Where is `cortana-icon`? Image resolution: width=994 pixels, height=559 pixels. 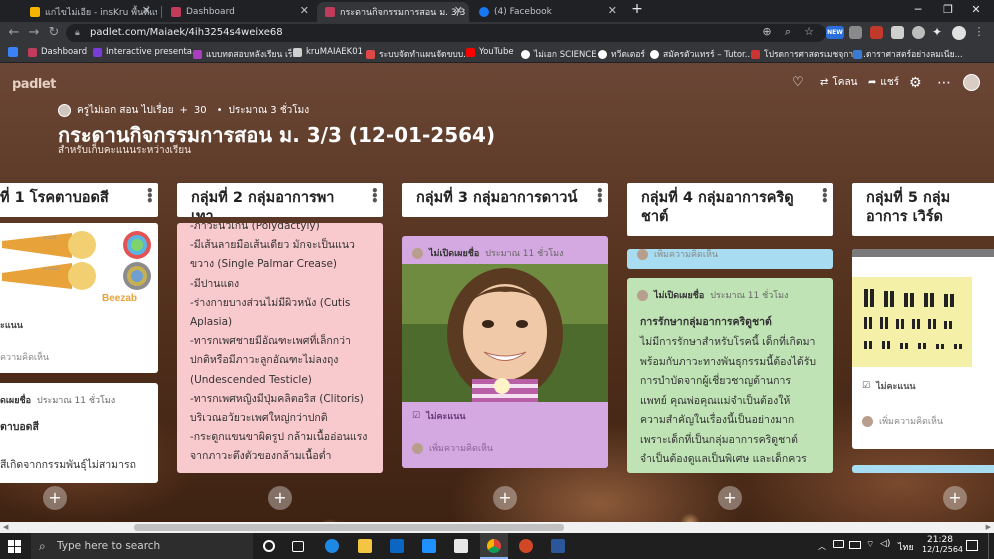
cortana-icon is located at coordinates (269, 546).